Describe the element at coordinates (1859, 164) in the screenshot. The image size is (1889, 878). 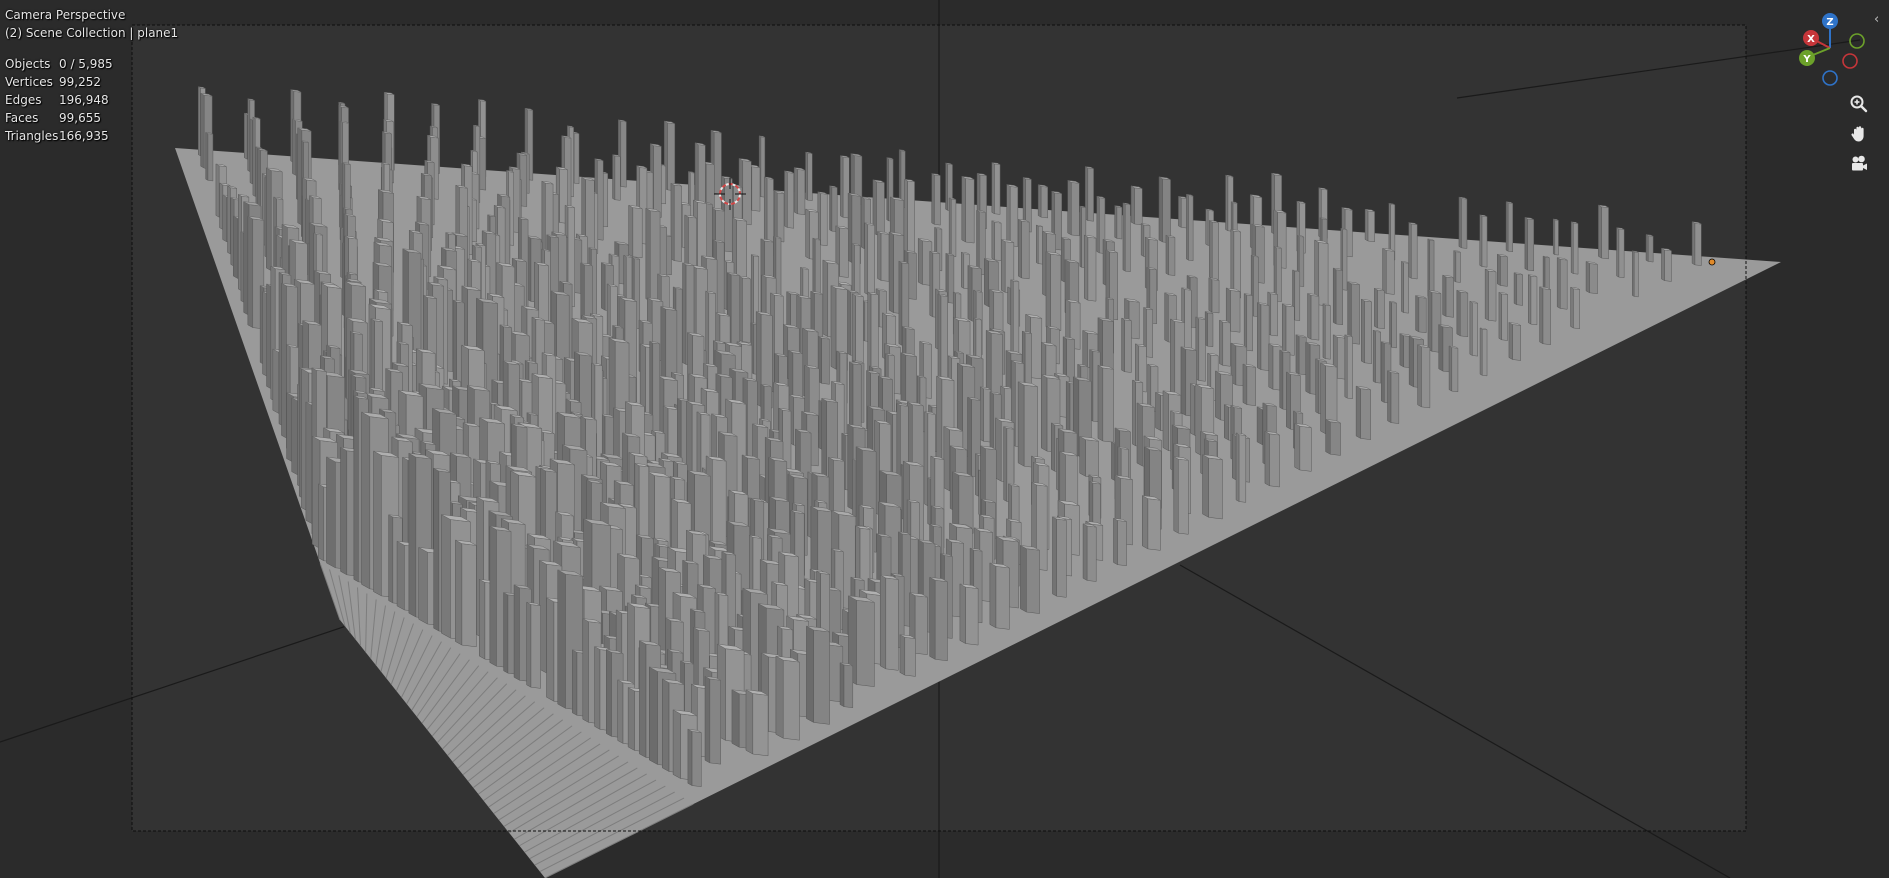
I see `camera-view-button` at that location.